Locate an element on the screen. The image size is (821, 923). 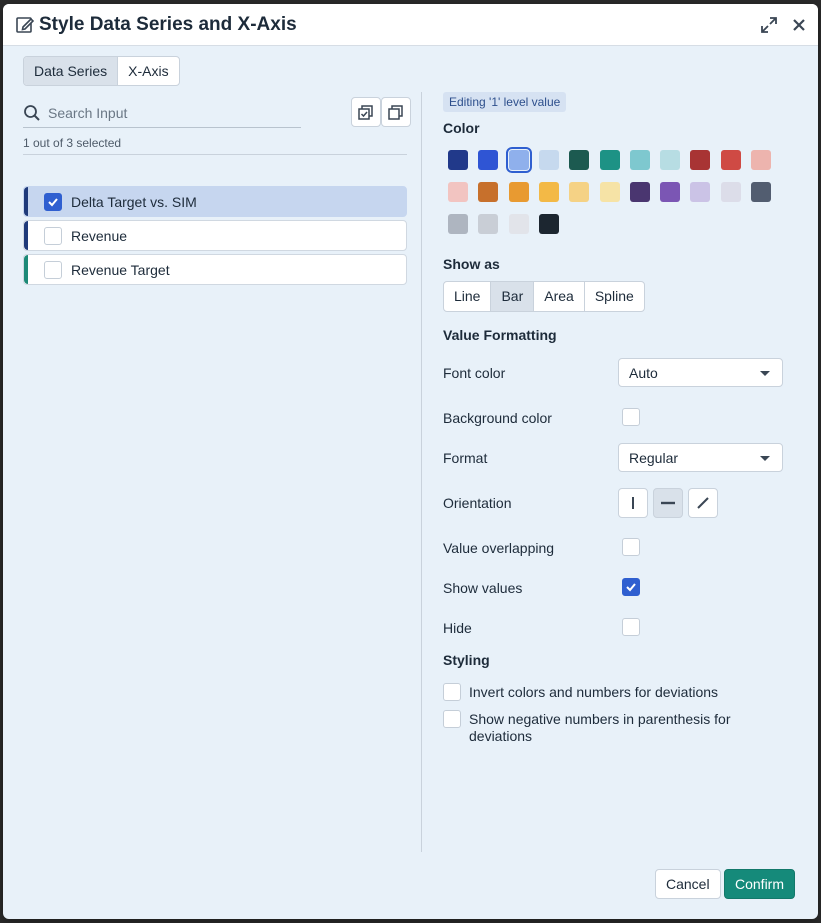
select-all-icon is located at coordinates (365, 112).